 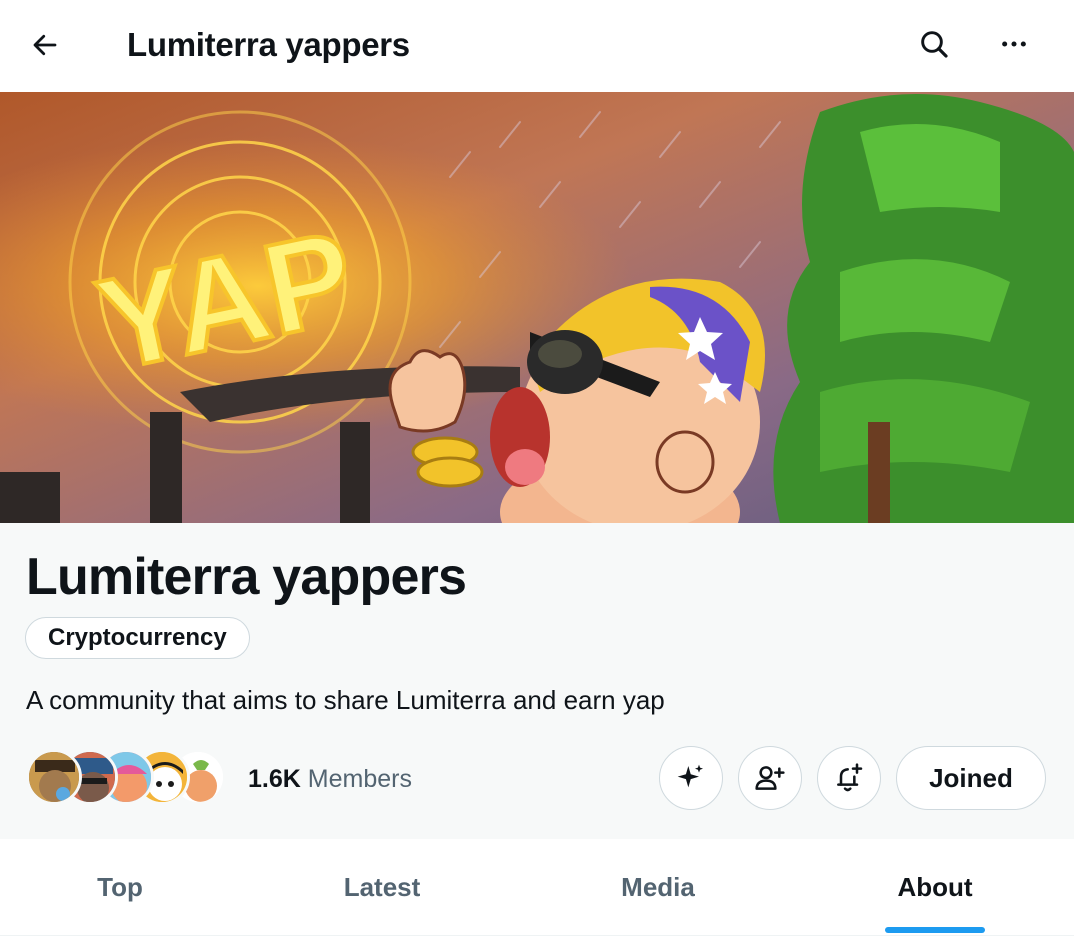 What do you see at coordinates (268, 44) in the screenshot?
I see `header-title: Lumiterra yappers` at bounding box center [268, 44].